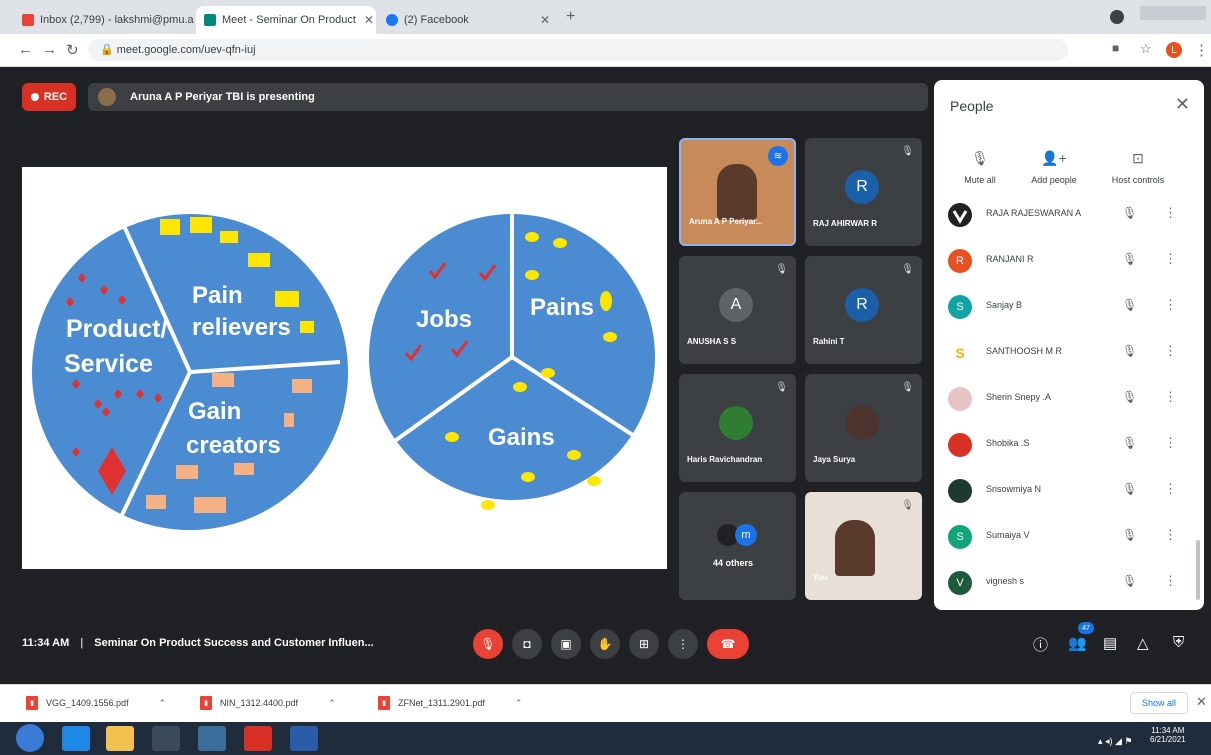  Describe the element at coordinates (570, 17) in the screenshot. I see `new-tab-icon: +` at that location.